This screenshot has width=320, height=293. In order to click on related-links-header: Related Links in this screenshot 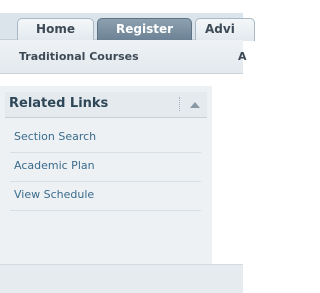, I will do `click(106, 105)`.